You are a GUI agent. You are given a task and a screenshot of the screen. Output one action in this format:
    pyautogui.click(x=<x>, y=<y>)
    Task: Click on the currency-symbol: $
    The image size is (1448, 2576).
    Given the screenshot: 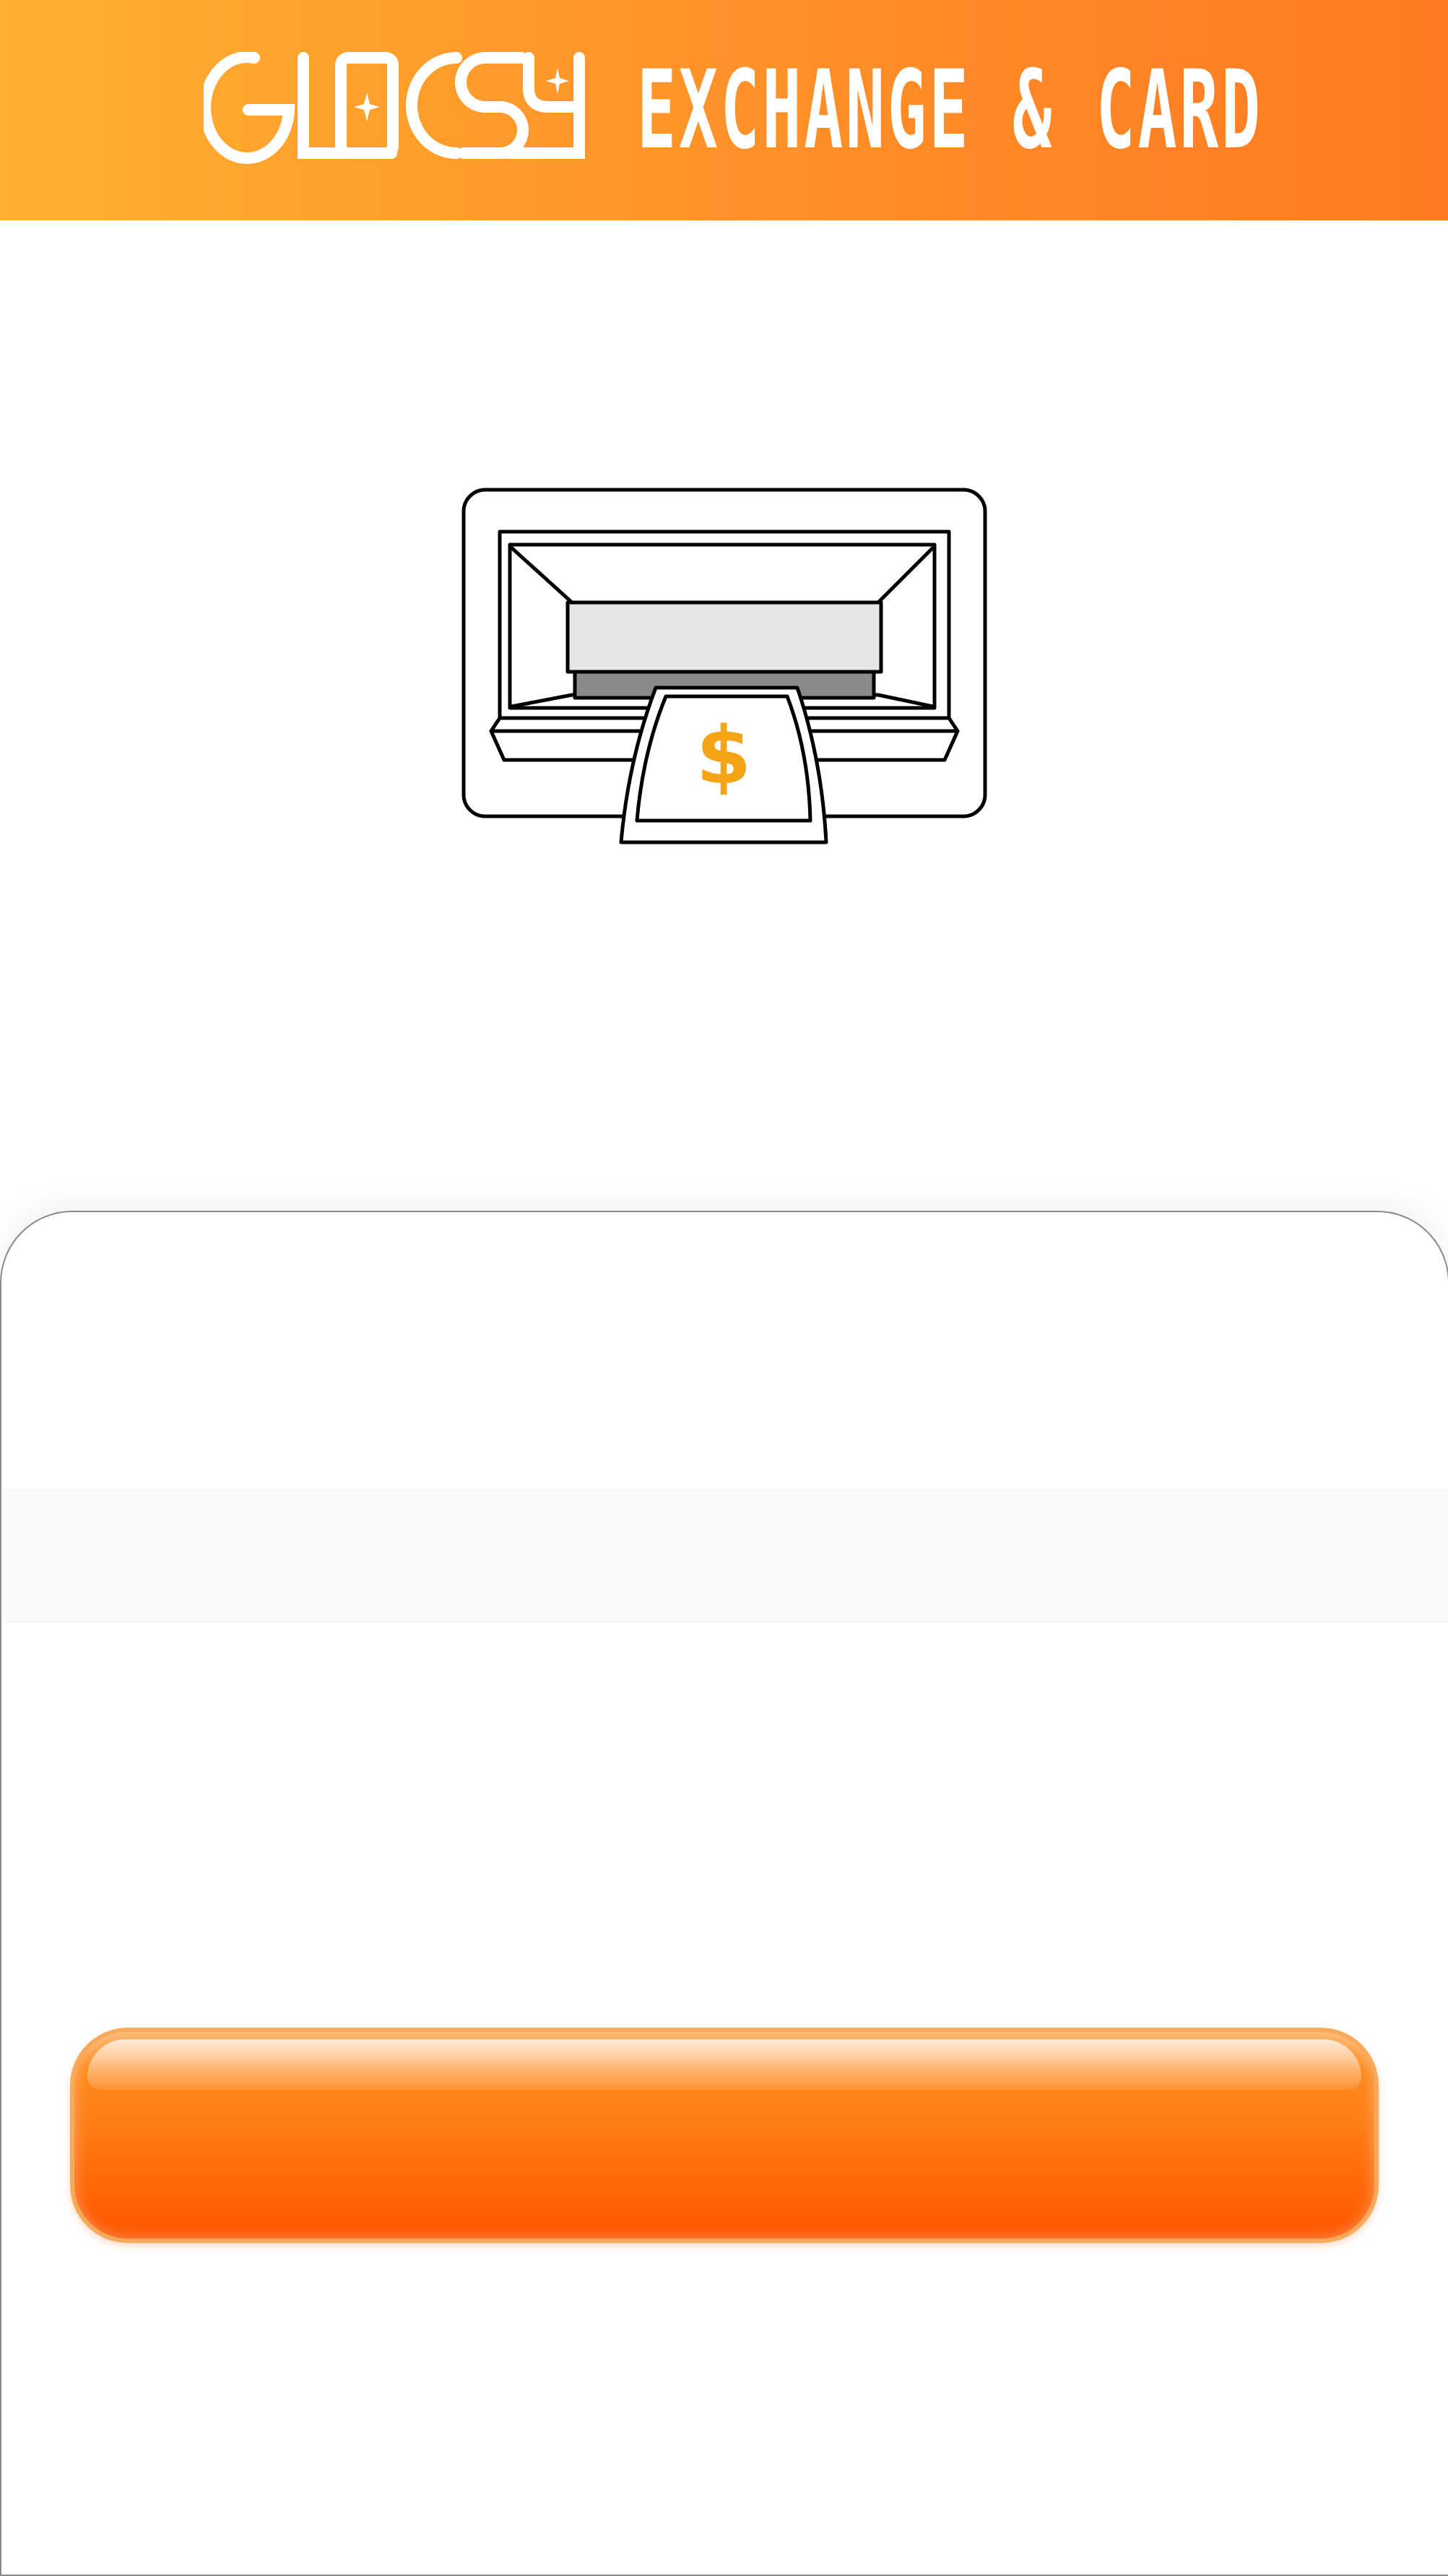 What is the action you would take?
    pyautogui.click(x=724, y=755)
    